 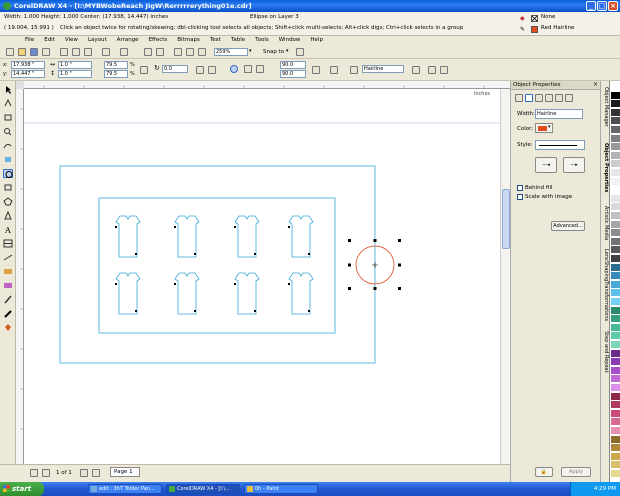 I want to click on table-tool-icon, so click(x=8, y=243).